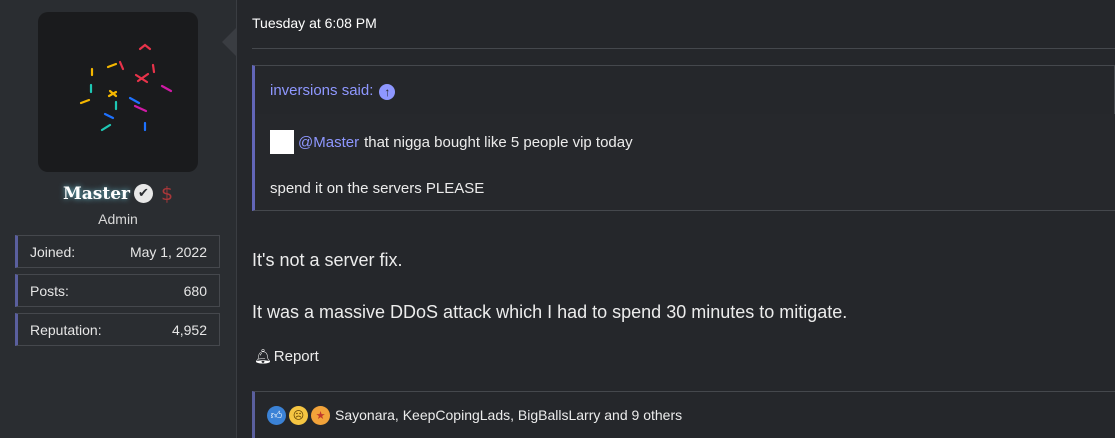  I want to click on mention-avatar, so click(282, 142).